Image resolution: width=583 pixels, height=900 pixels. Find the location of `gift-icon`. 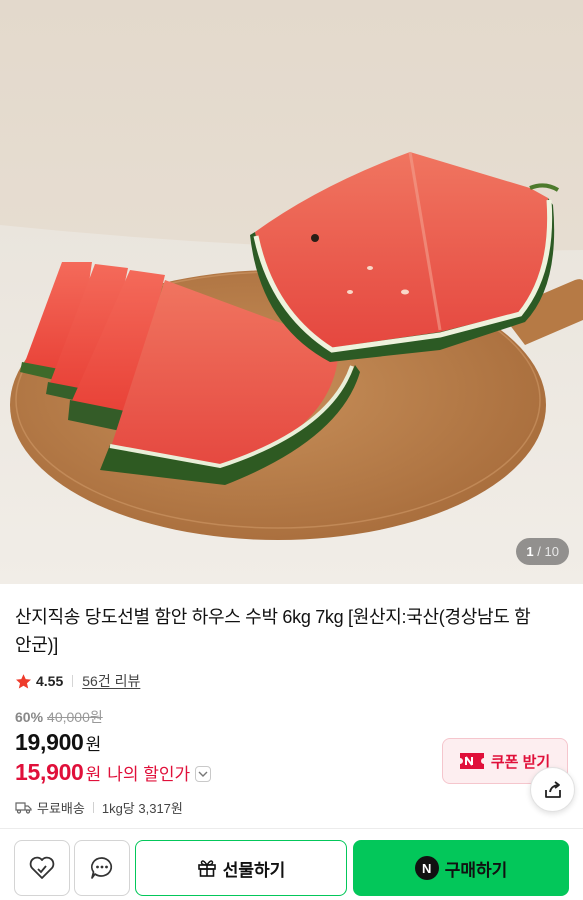

gift-icon is located at coordinates (206, 868).